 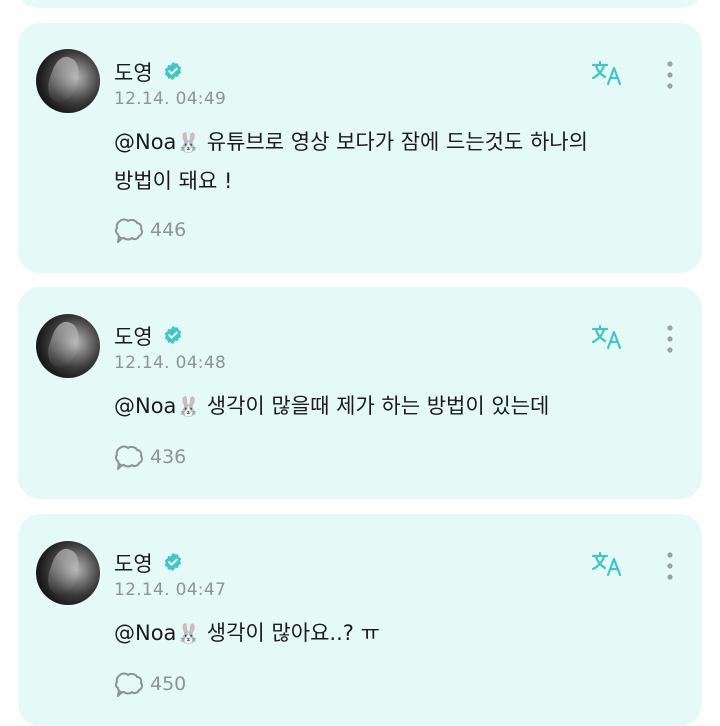 I want to click on reply-count: 436, so click(x=168, y=457).